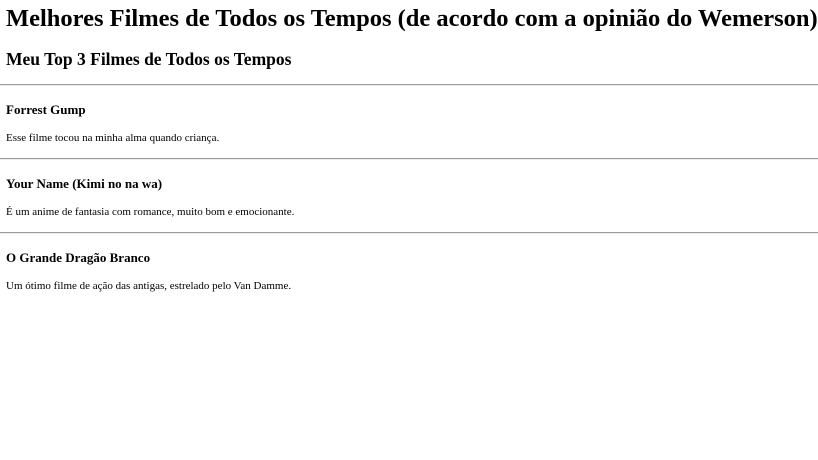 This screenshot has height=460, width=818. I want to click on movie-title: Your Name (Kimi no na wa), so click(84, 183).